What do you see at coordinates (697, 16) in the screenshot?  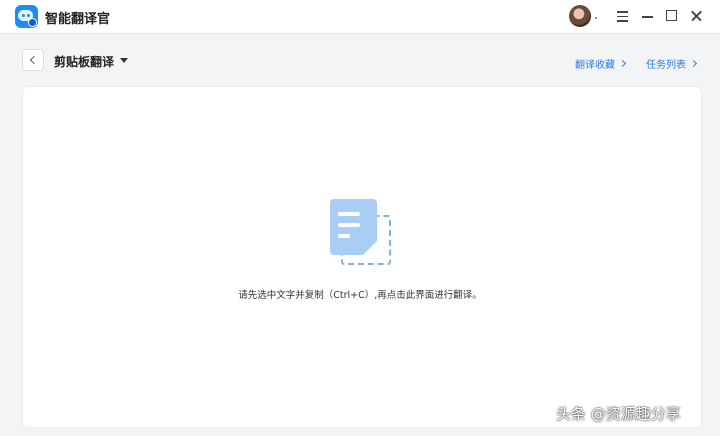 I see `close-icon` at bounding box center [697, 16].